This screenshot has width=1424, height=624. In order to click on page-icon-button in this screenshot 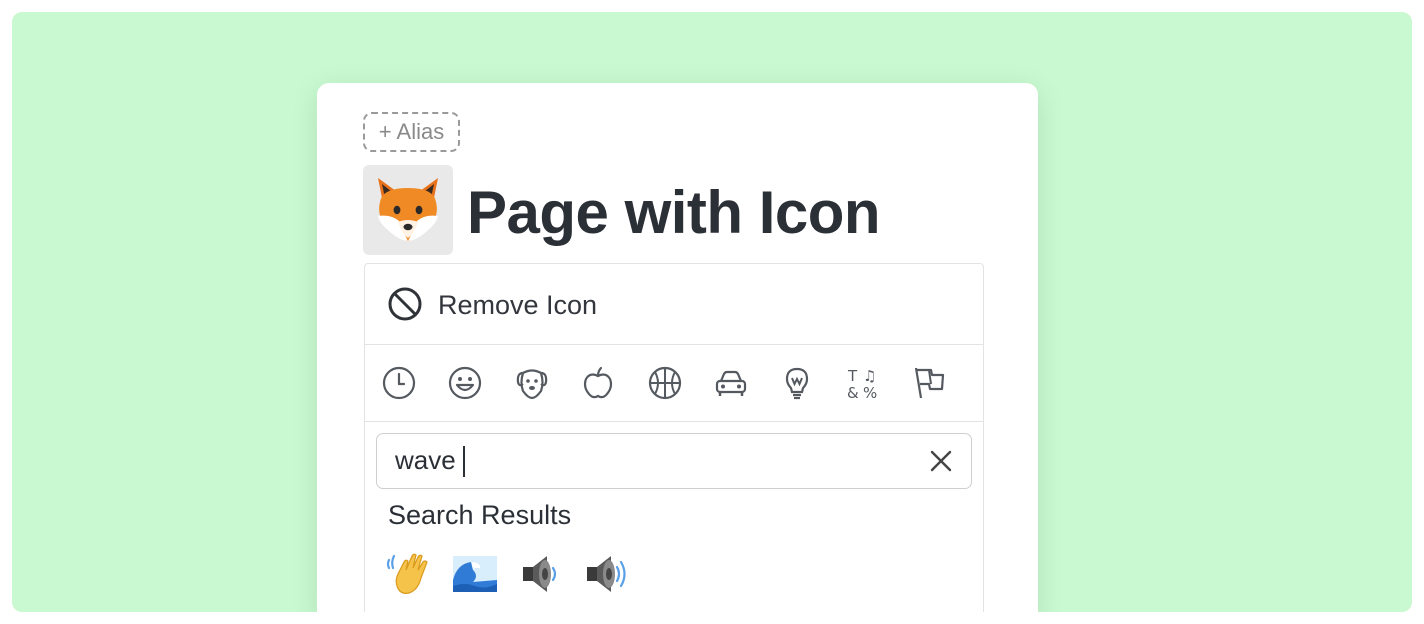, I will do `click(408, 210)`.